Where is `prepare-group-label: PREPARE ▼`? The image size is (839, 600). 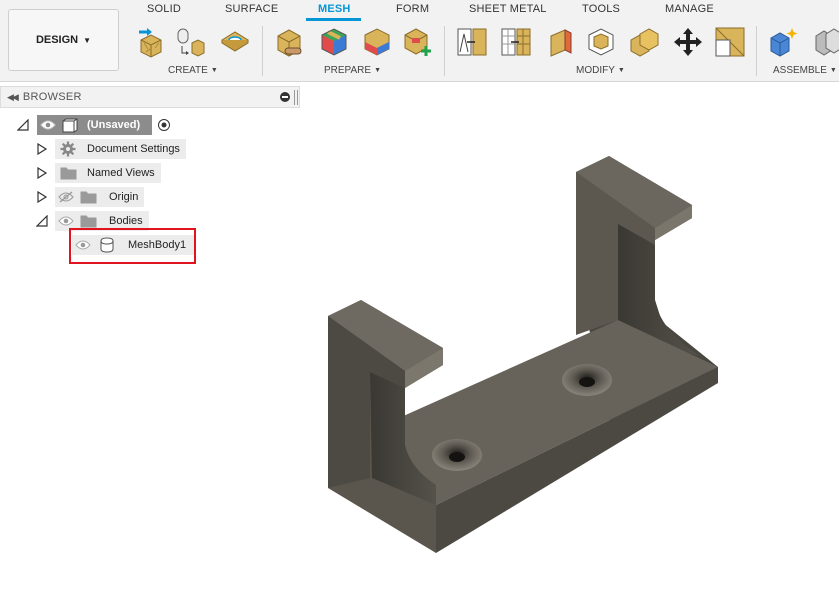 prepare-group-label: PREPARE ▼ is located at coordinates (352, 70).